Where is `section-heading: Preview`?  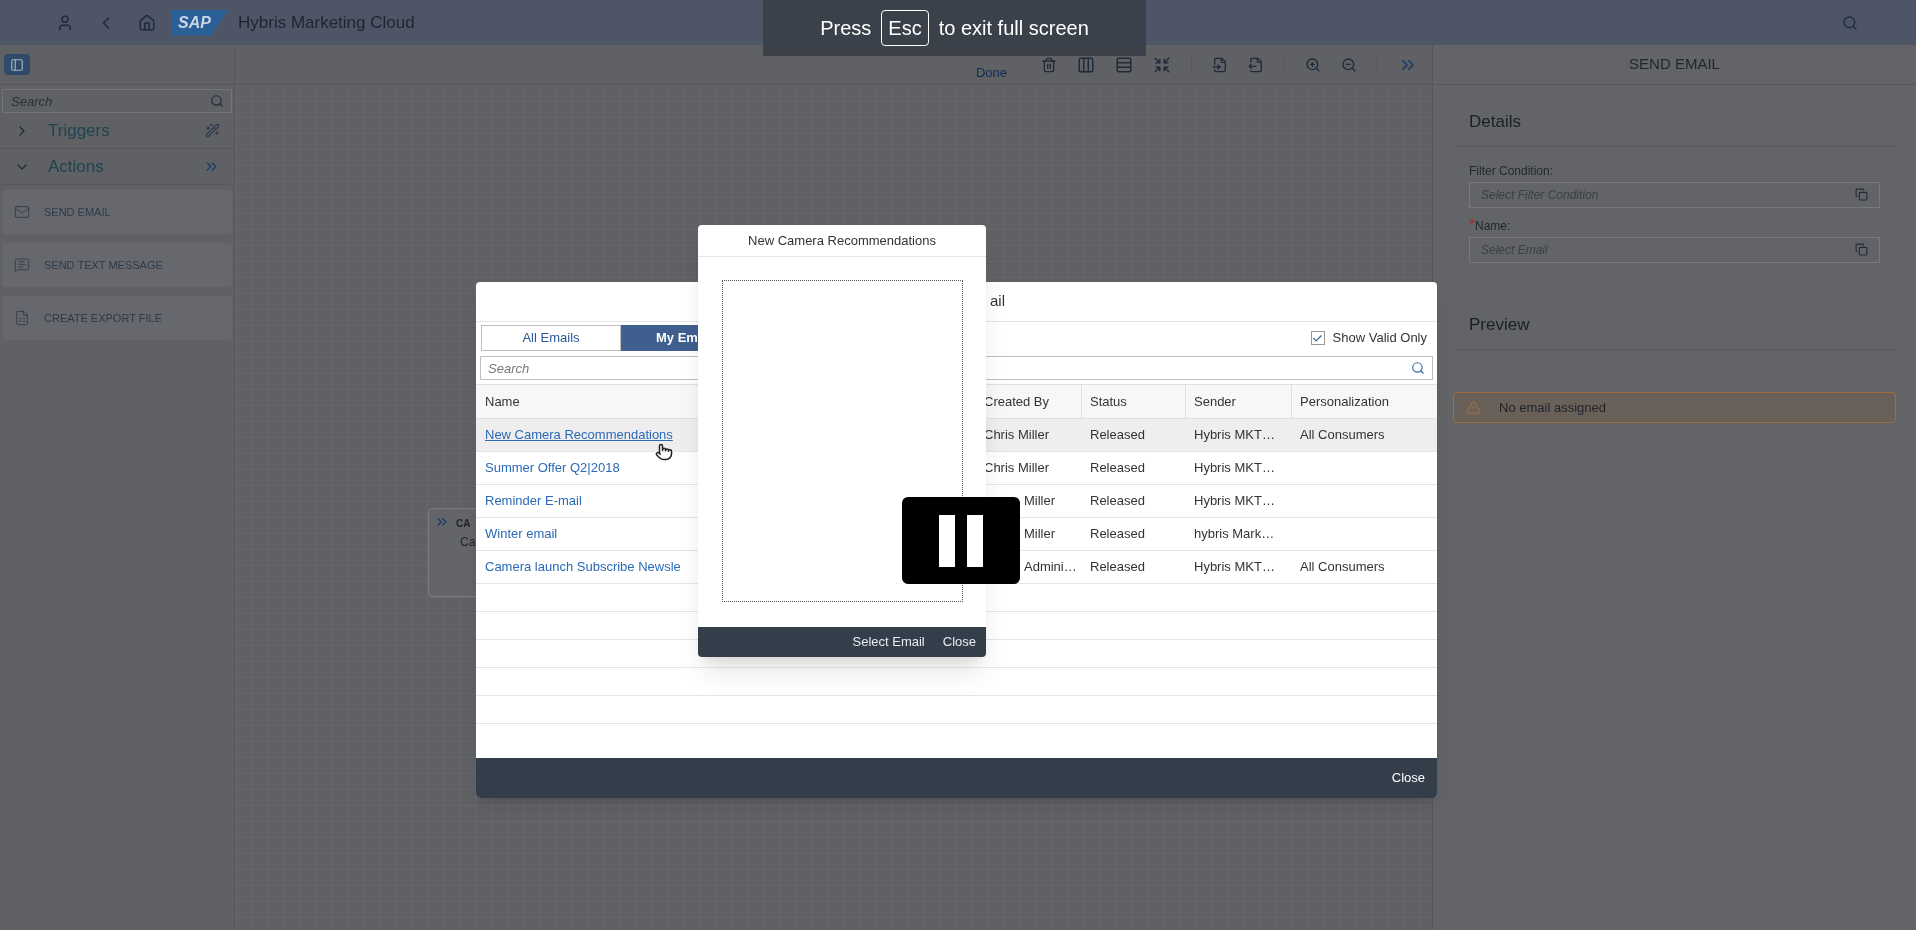
section-heading: Preview is located at coordinates (1499, 324).